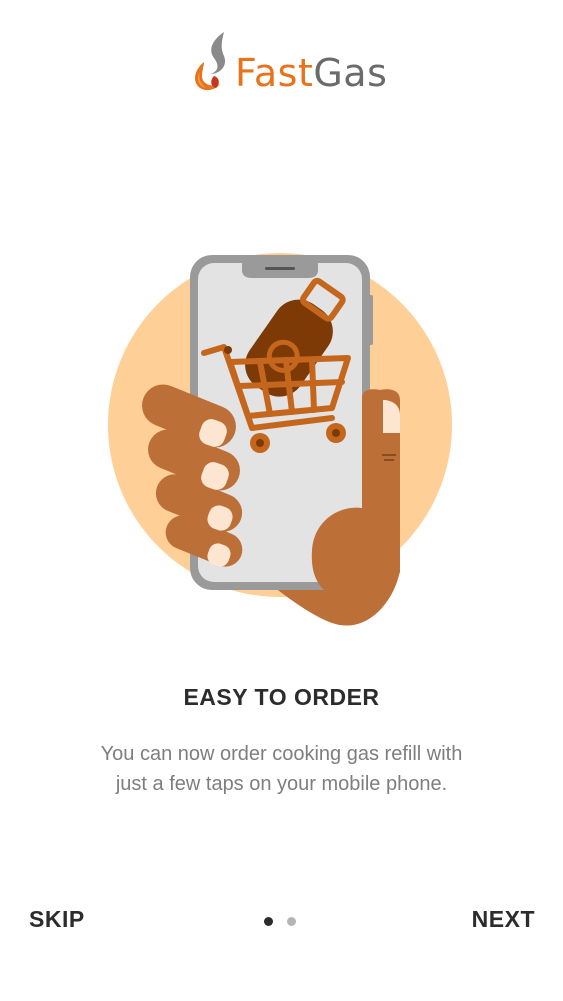 The width and height of the screenshot is (563, 1001). What do you see at coordinates (274, 73) in the screenshot?
I see `brand-name-part1: Fast` at bounding box center [274, 73].